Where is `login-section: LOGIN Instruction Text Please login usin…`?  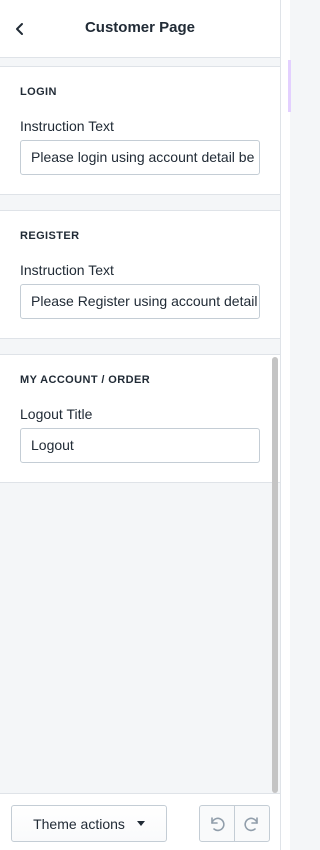
login-section: LOGIN Instruction Text Please login usin… is located at coordinates (140, 130).